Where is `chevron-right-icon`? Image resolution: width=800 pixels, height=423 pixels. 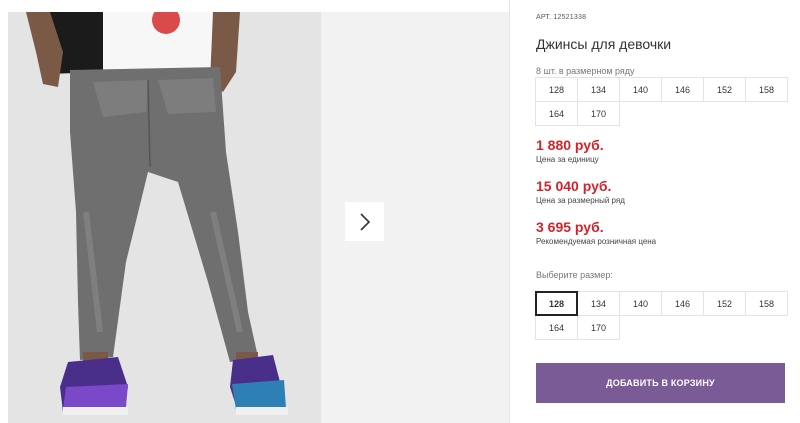
chevron-right-icon is located at coordinates (364, 221).